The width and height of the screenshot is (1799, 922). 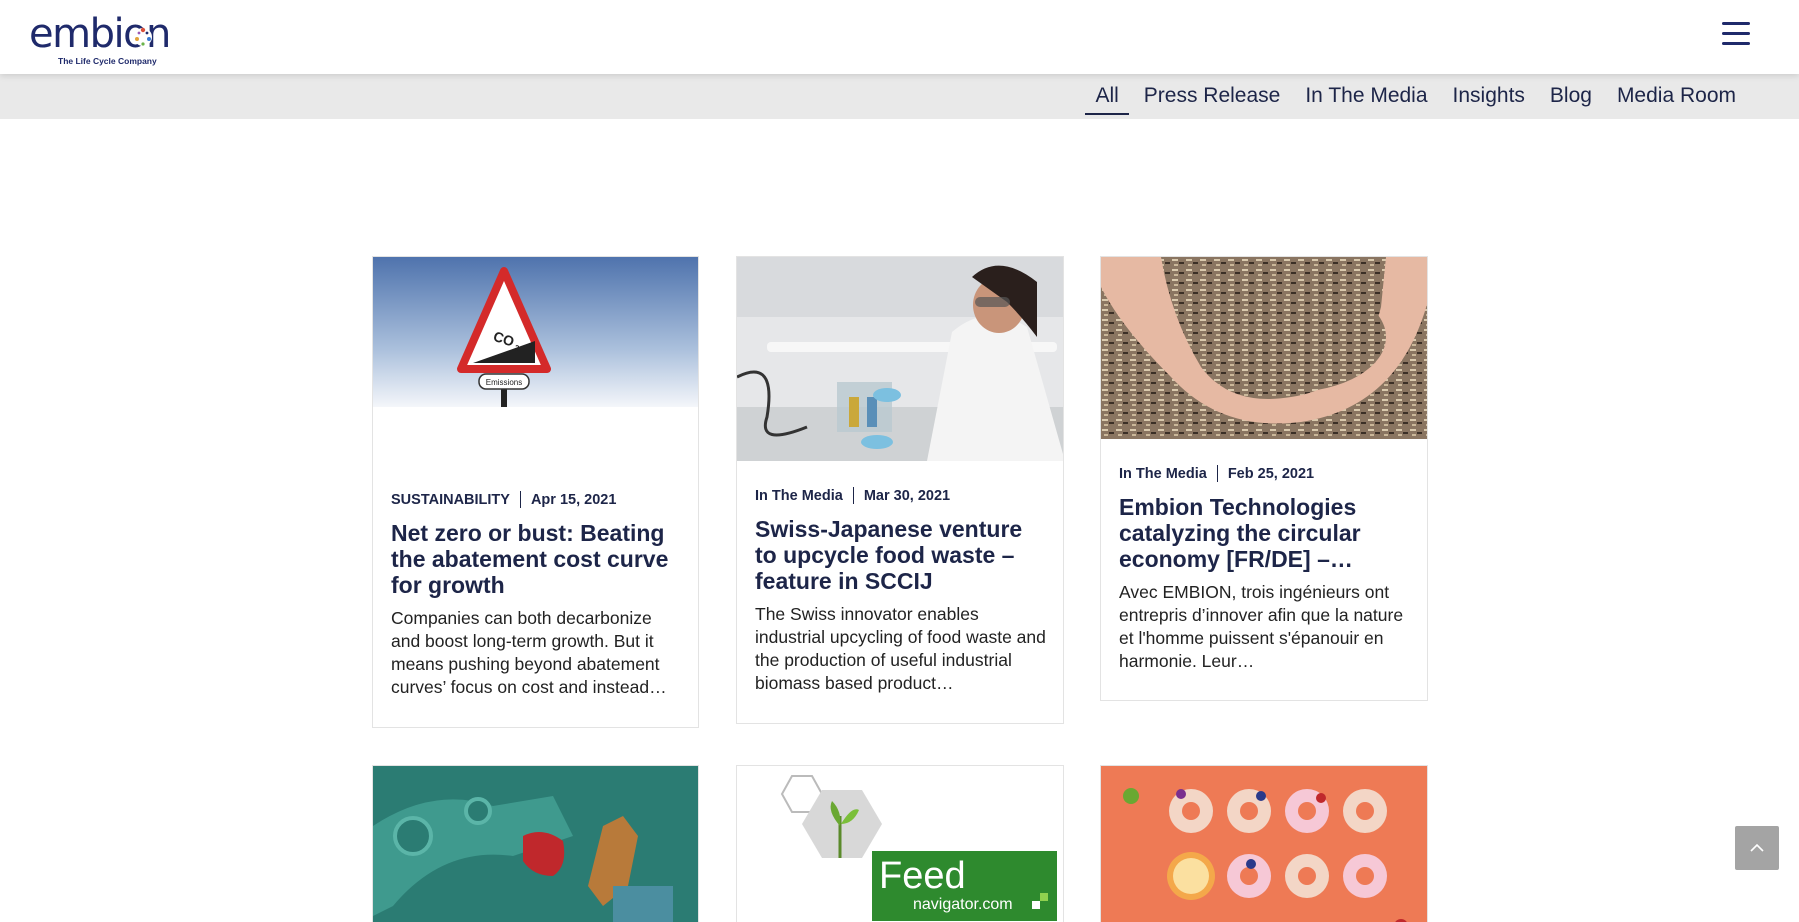 What do you see at coordinates (1489, 96) in the screenshot?
I see `filter-insights: Insights` at bounding box center [1489, 96].